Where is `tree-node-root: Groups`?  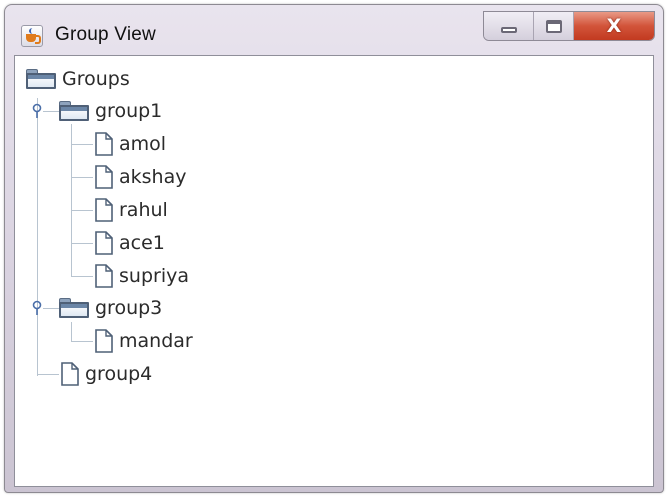 tree-node-root: Groups is located at coordinates (78, 79).